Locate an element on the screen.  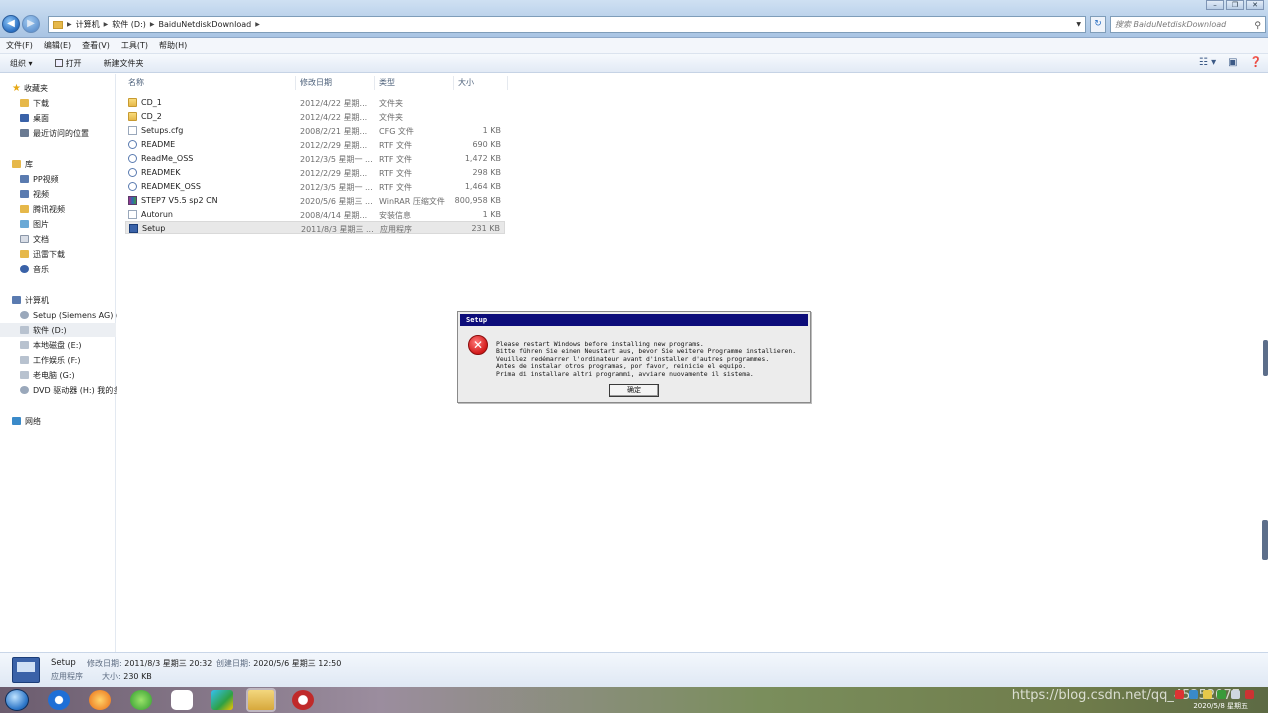
window-controls: – ❐ ✕ is located at coordinates (1235, 5).